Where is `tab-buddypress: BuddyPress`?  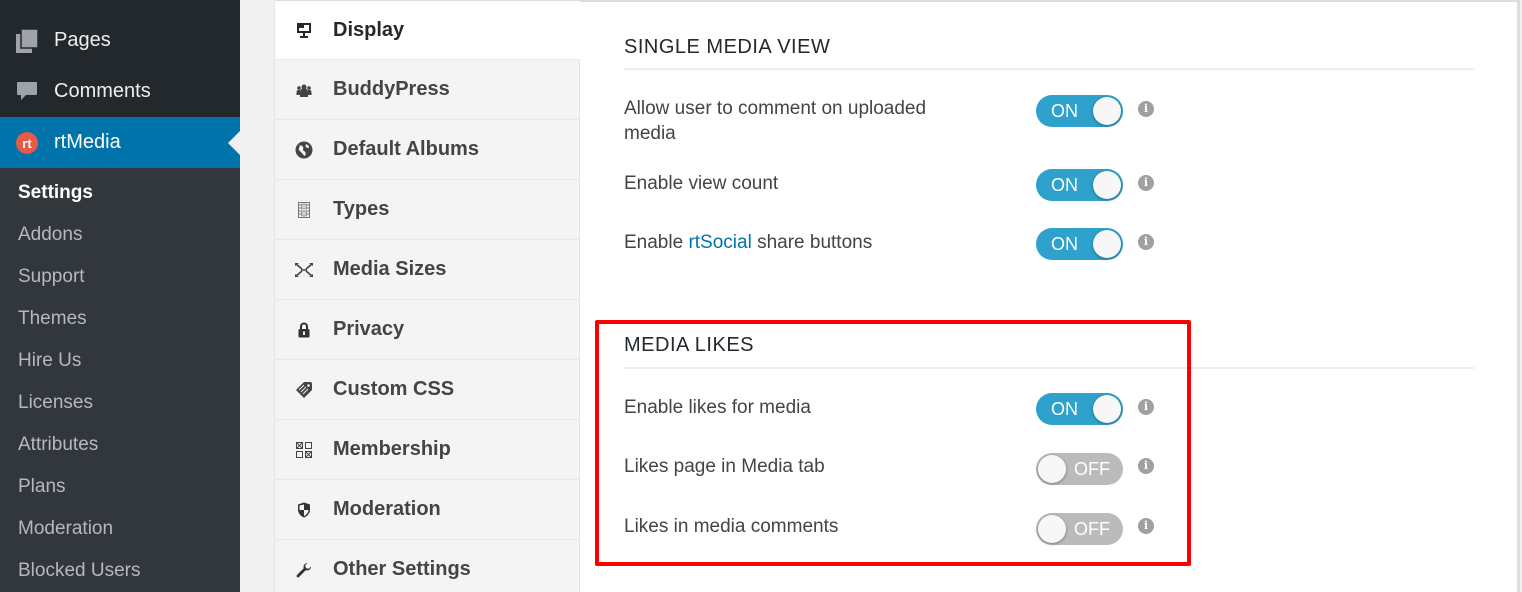
tab-buddypress: BuddyPress is located at coordinates (427, 90).